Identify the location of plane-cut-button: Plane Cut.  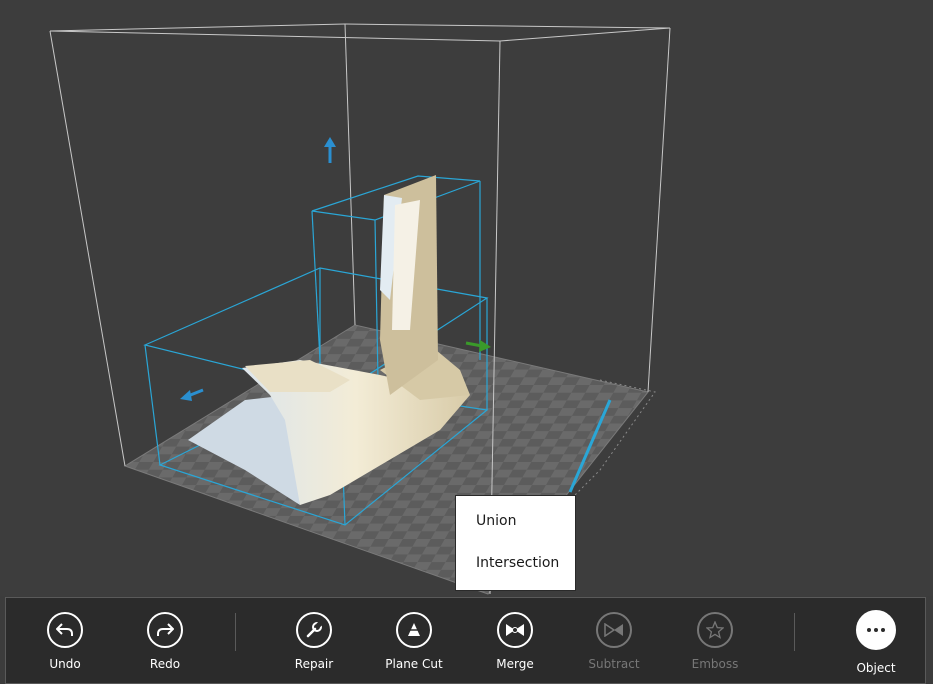
(414, 641).